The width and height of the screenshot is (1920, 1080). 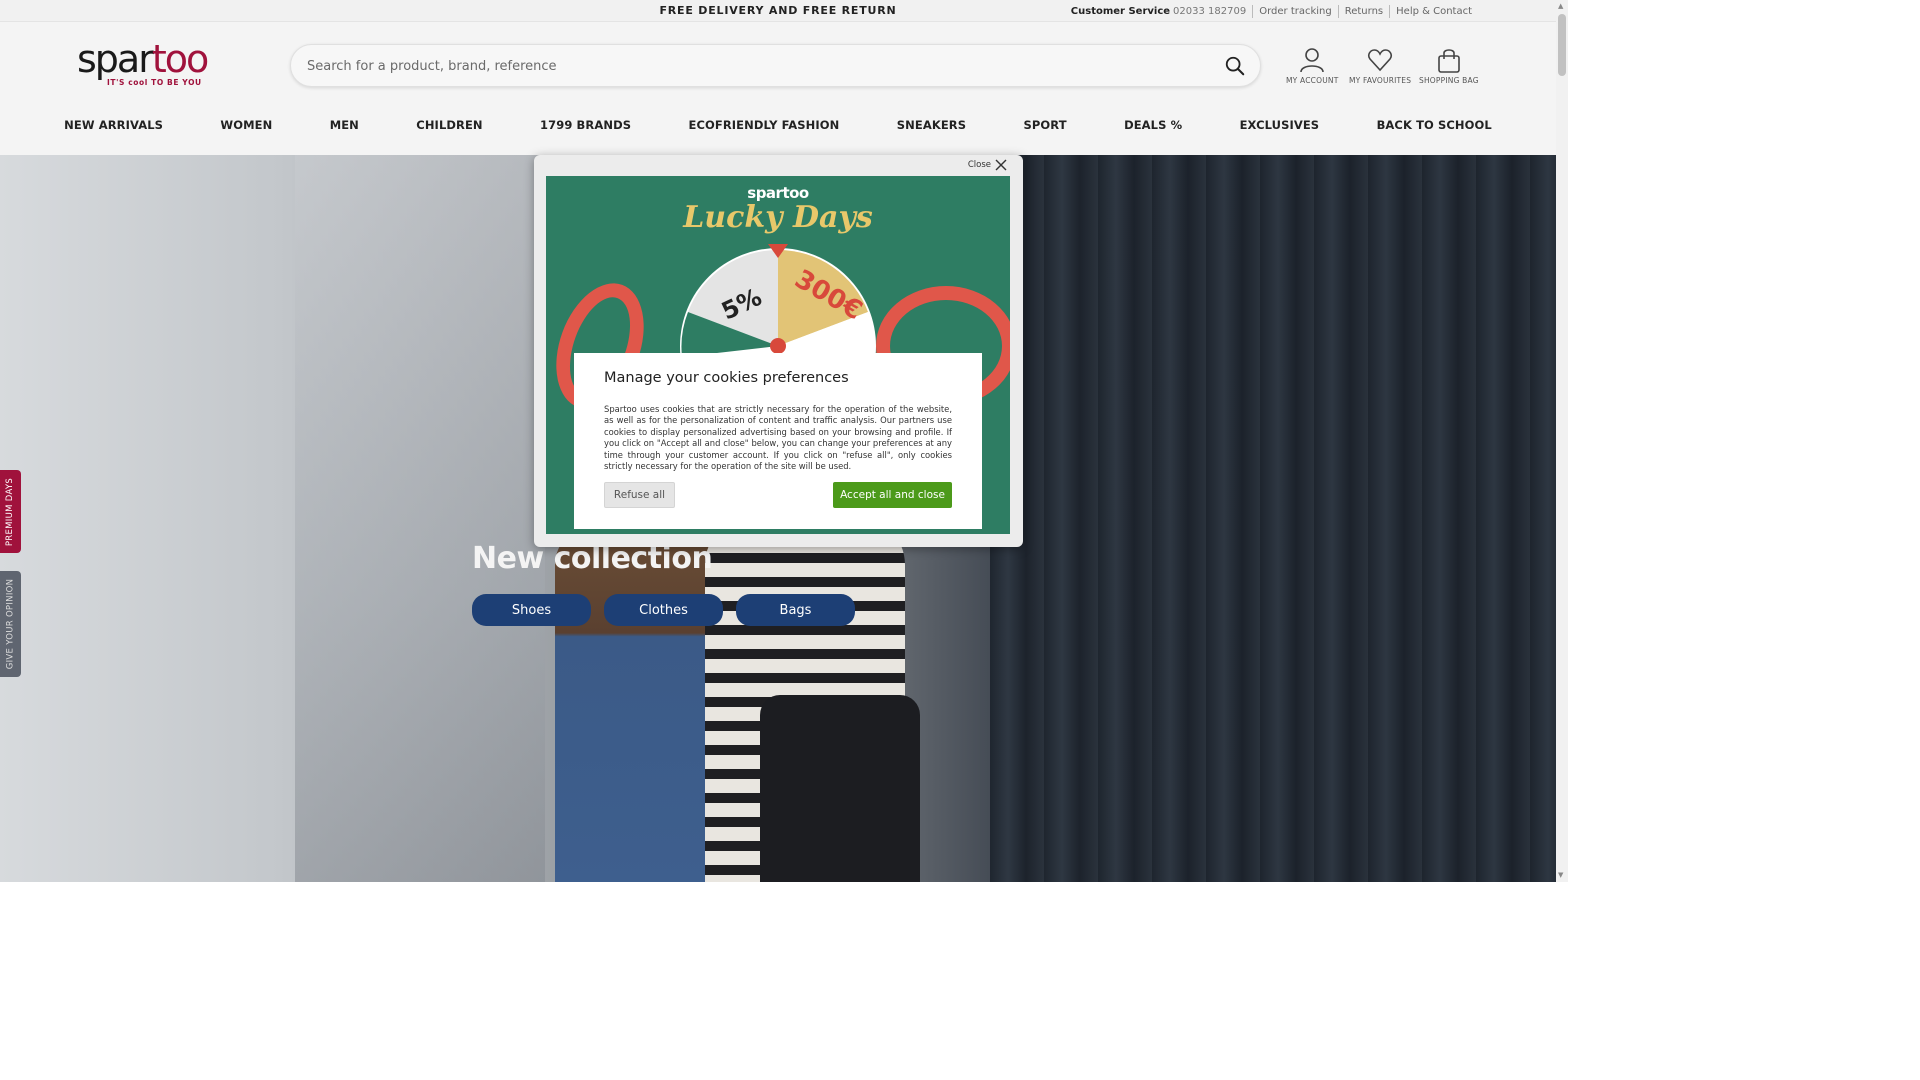 What do you see at coordinates (757, 66) in the screenshot?
I see `search-input` at bounding box center [757, 66].